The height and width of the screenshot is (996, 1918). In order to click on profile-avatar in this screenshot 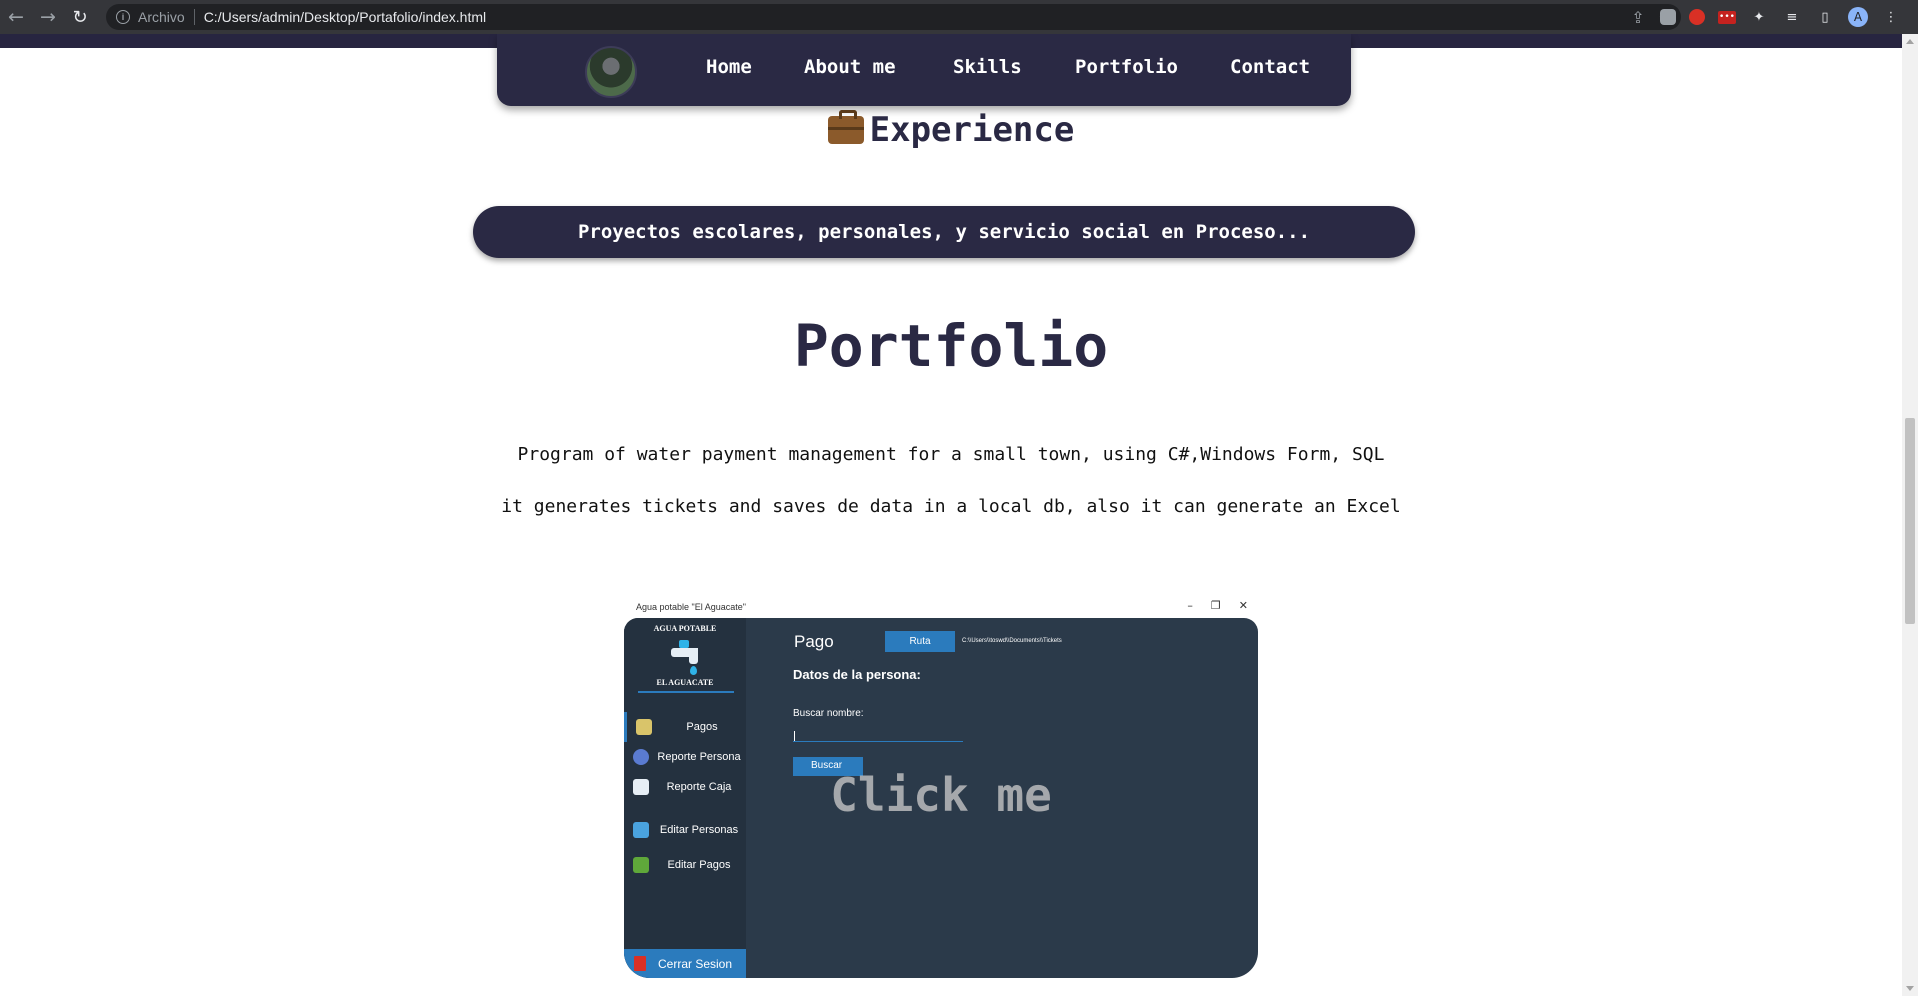, I will do `click(611, 72)`.